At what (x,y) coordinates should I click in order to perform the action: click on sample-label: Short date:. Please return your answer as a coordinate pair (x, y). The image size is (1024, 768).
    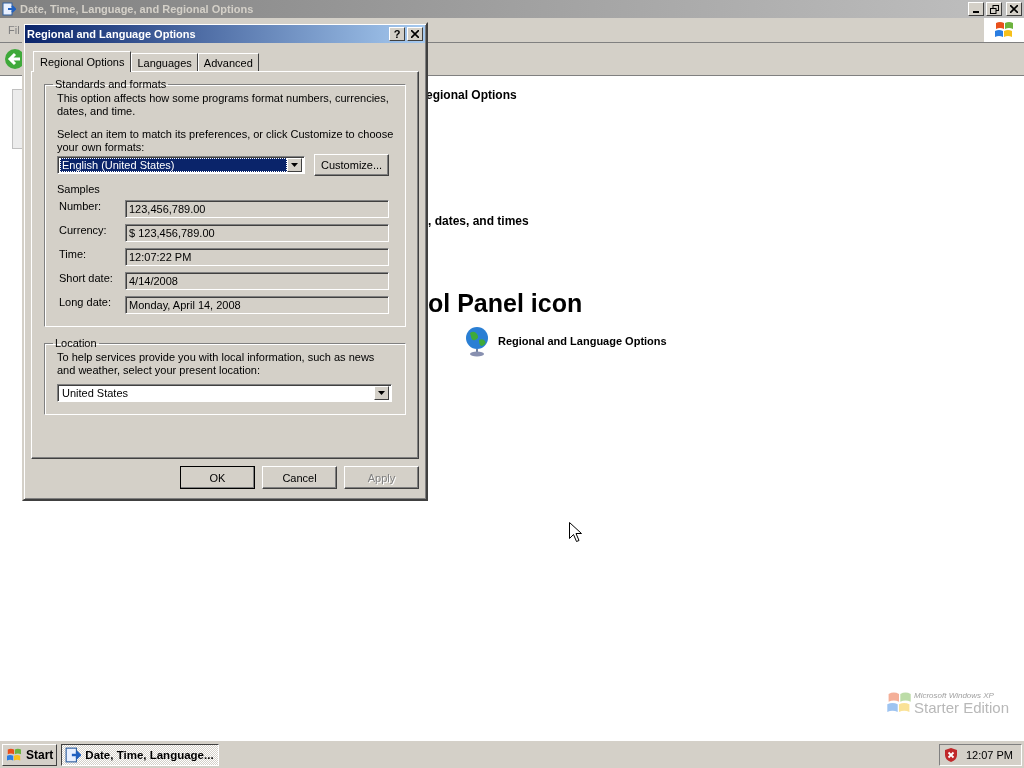
    Looking at the image, I should click on (86, 278).